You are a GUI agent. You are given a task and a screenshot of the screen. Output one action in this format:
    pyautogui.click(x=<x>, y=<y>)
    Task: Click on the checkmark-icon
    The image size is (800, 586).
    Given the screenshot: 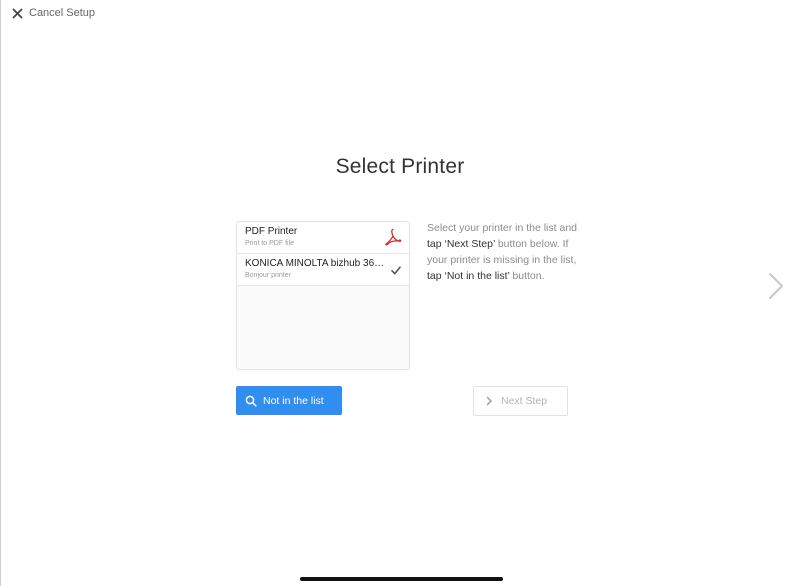 What is the action you would take?
    pyautogui.click(x=396, y=270)
    